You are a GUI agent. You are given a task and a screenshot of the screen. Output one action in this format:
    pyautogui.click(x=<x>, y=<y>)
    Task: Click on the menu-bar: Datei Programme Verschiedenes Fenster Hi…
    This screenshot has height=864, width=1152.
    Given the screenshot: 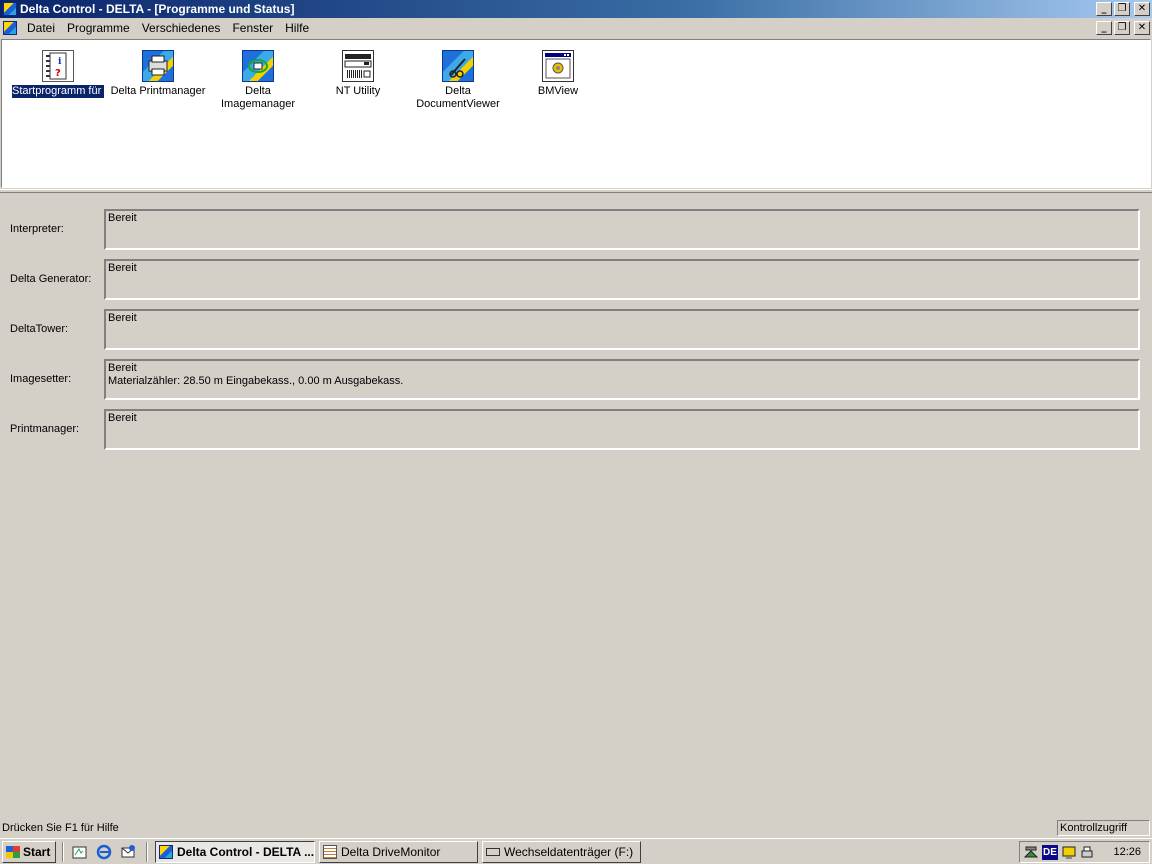 What is the action you would take?
    pyautogui.click(x=576, y=28)
    